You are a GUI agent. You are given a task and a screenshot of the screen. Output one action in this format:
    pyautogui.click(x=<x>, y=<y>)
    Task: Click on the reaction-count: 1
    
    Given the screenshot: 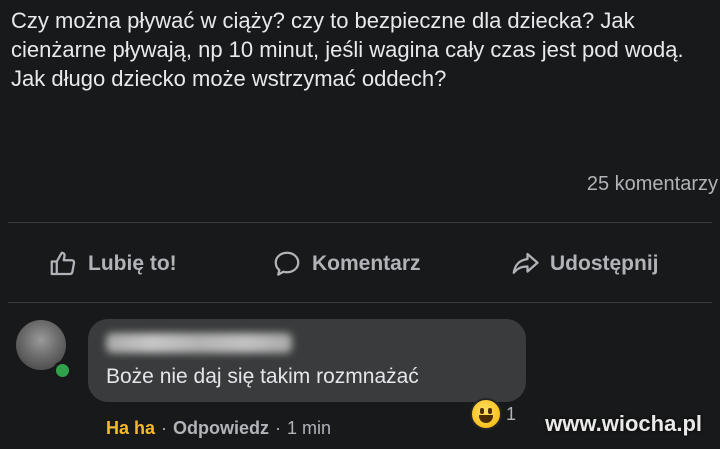 What is the action you would take?
    pyautogui.click(x=511, y=413)
    